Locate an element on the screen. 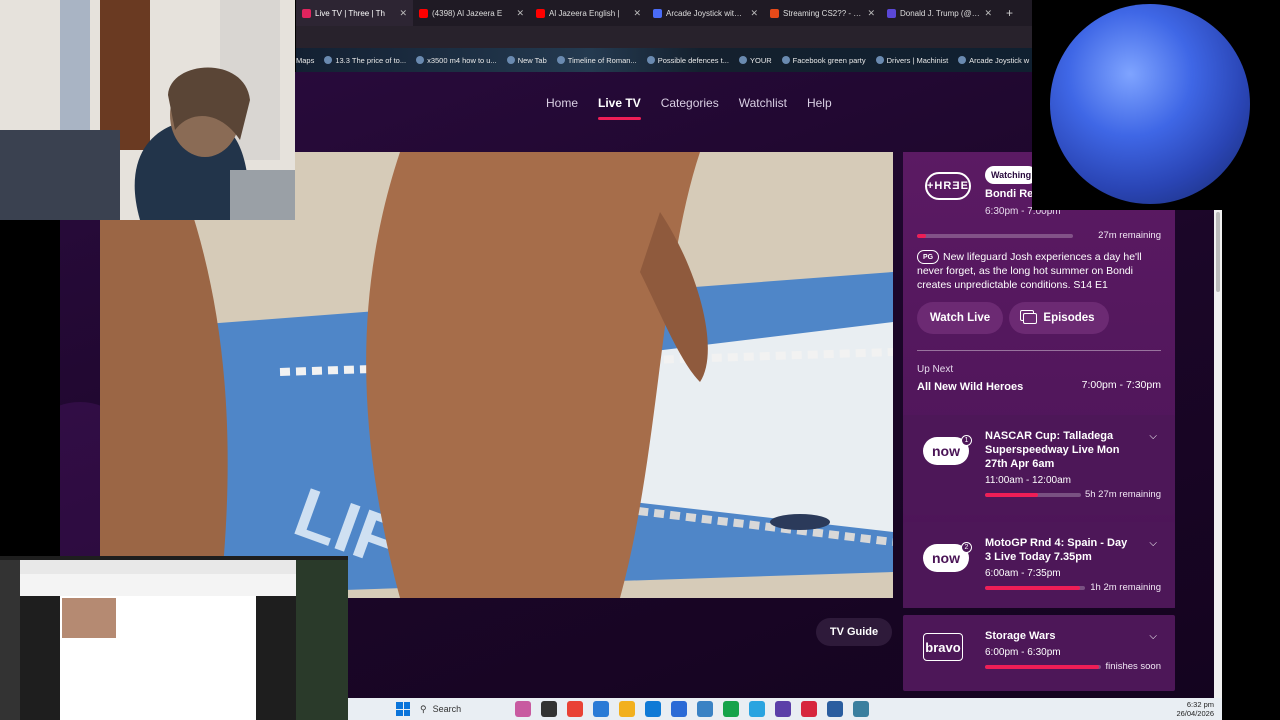 The height and width of the screenshot is (720, 1280). bookmark-item: Maps is located at coordinates (305, 60).